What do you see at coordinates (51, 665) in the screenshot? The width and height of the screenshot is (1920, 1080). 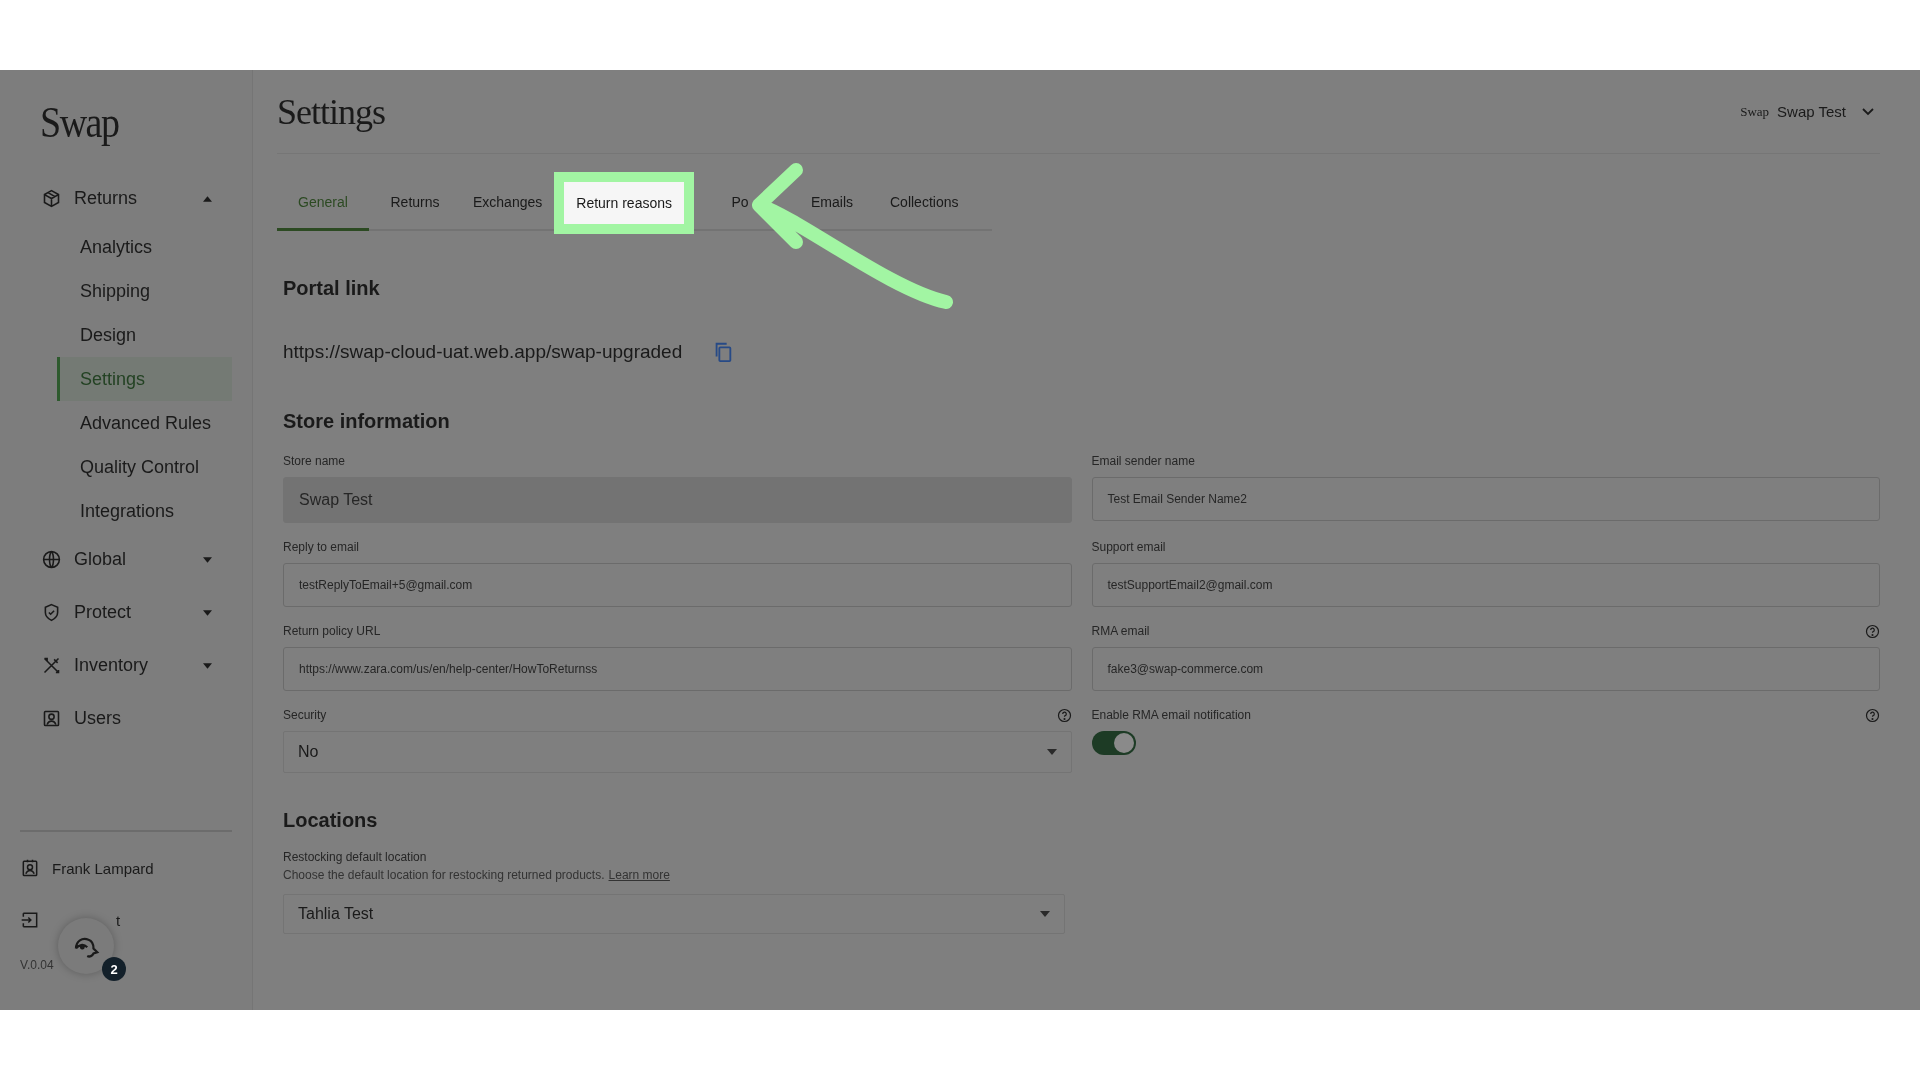 I see `tools-icon` at bounding box center [51, 665].